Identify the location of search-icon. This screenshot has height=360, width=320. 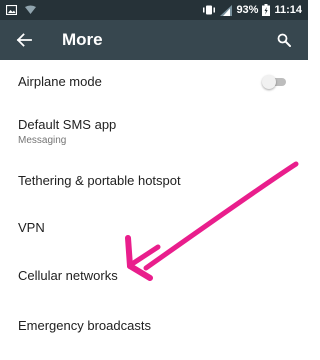
(284, 40).